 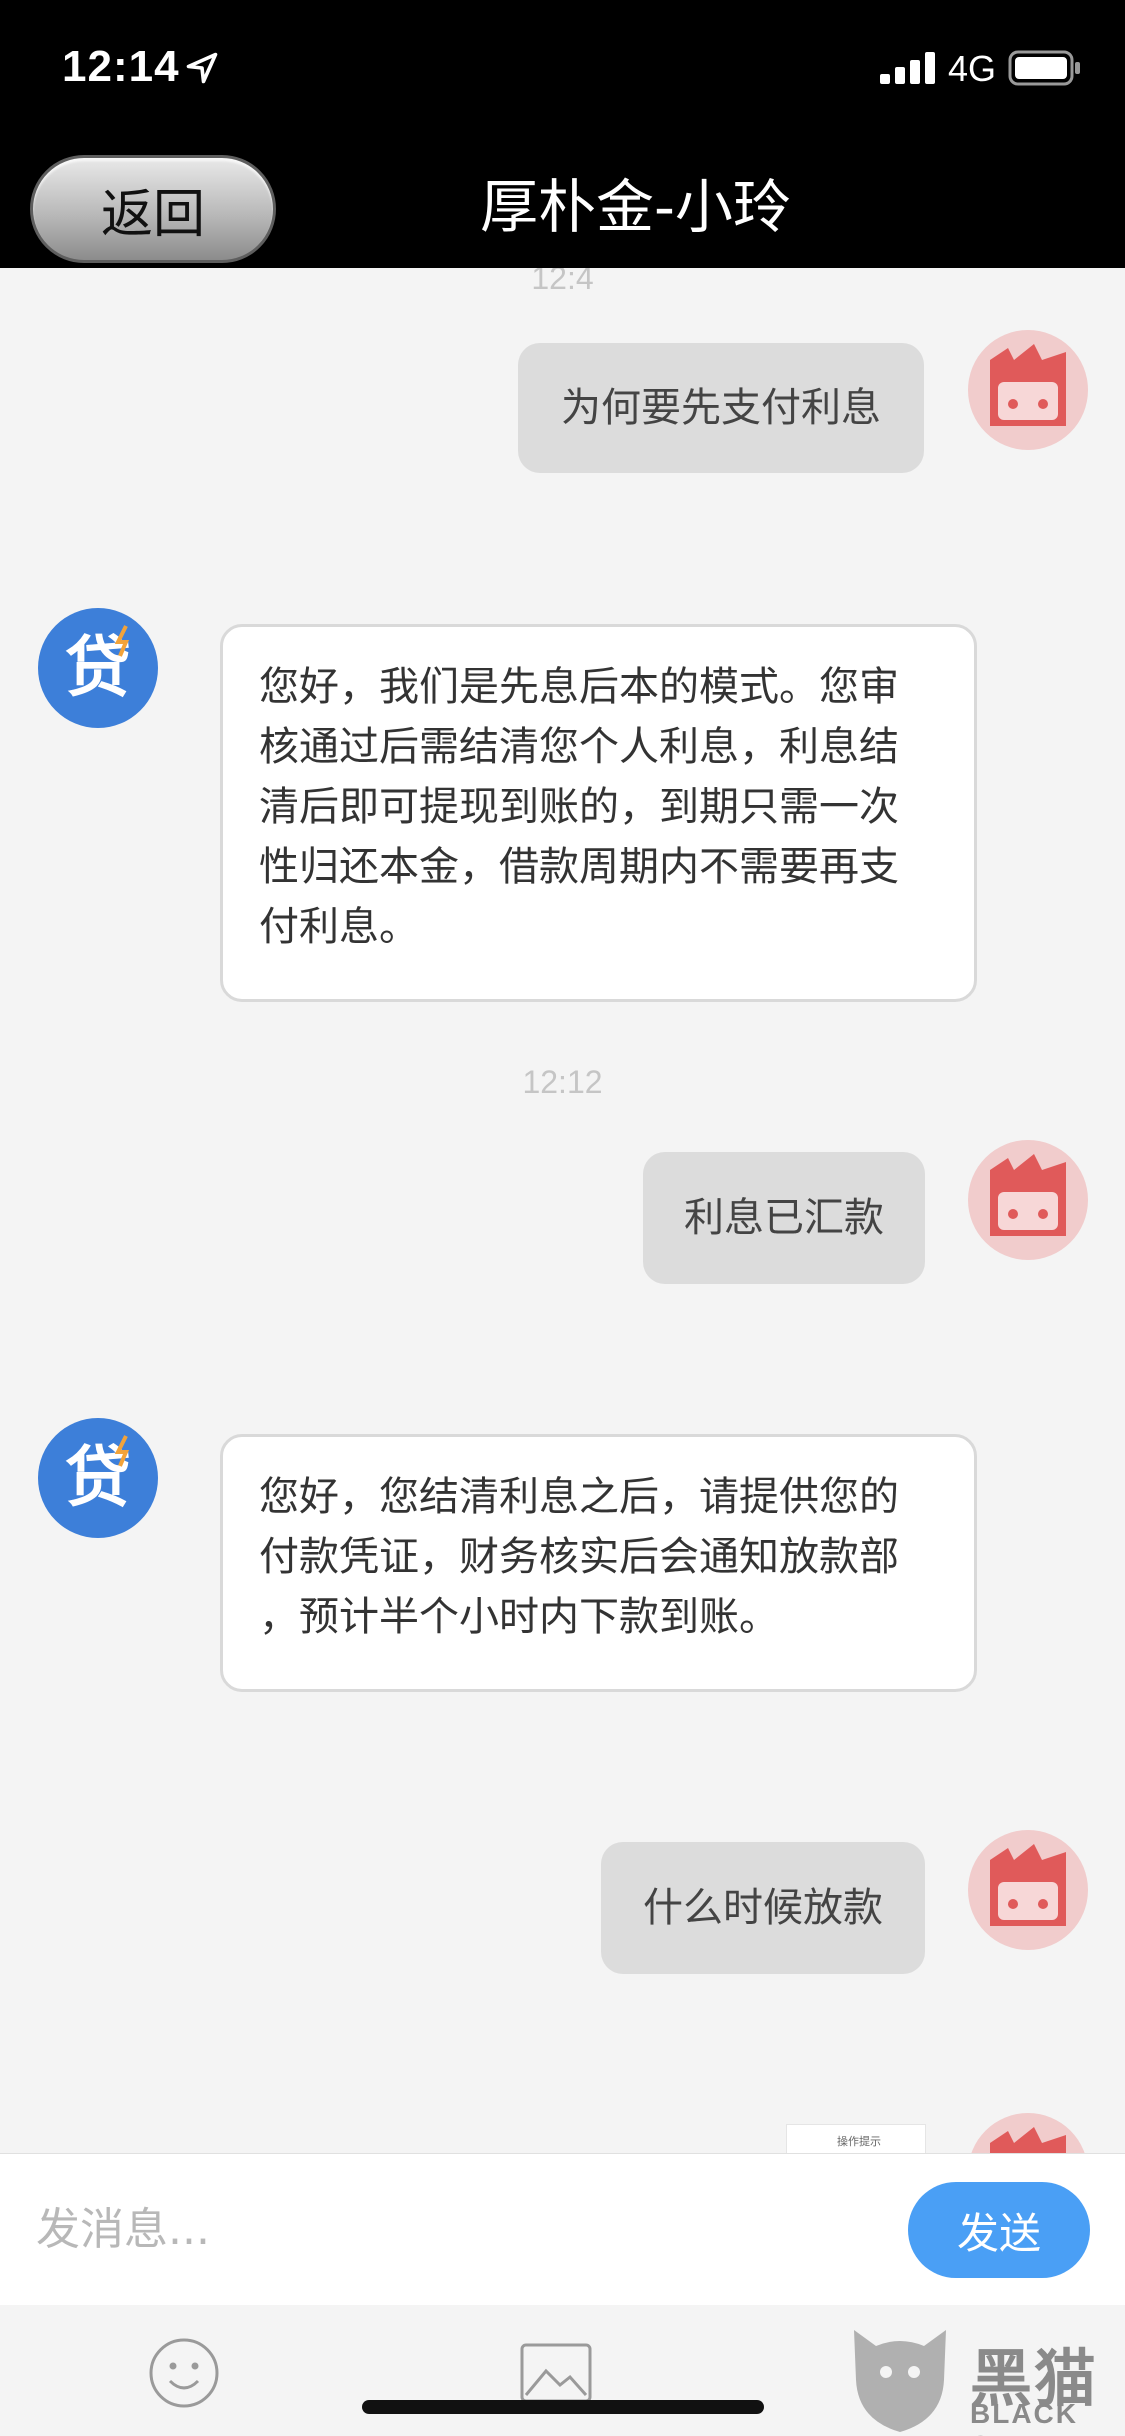 What do you see at coordinates (784, 1218) in the screenshot?
I see `outgoing-message-bubble: 利息已汇款` at bounding box center [784, 1218].